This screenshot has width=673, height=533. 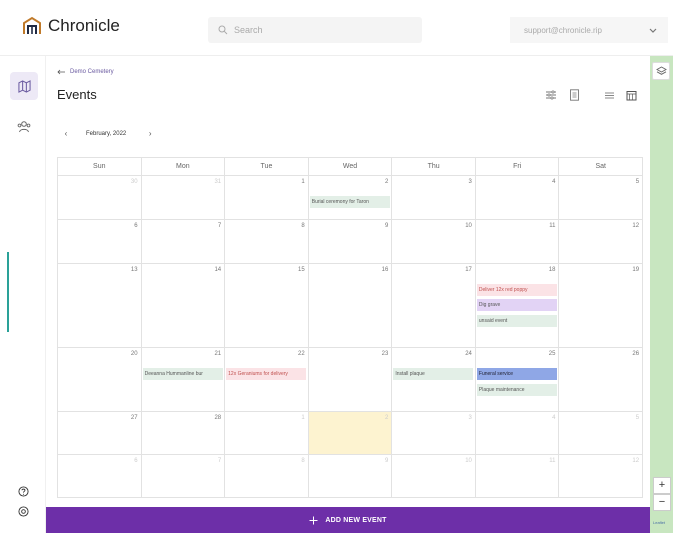 I want to click on arrow-left-icon, so click(x=61, y=72).